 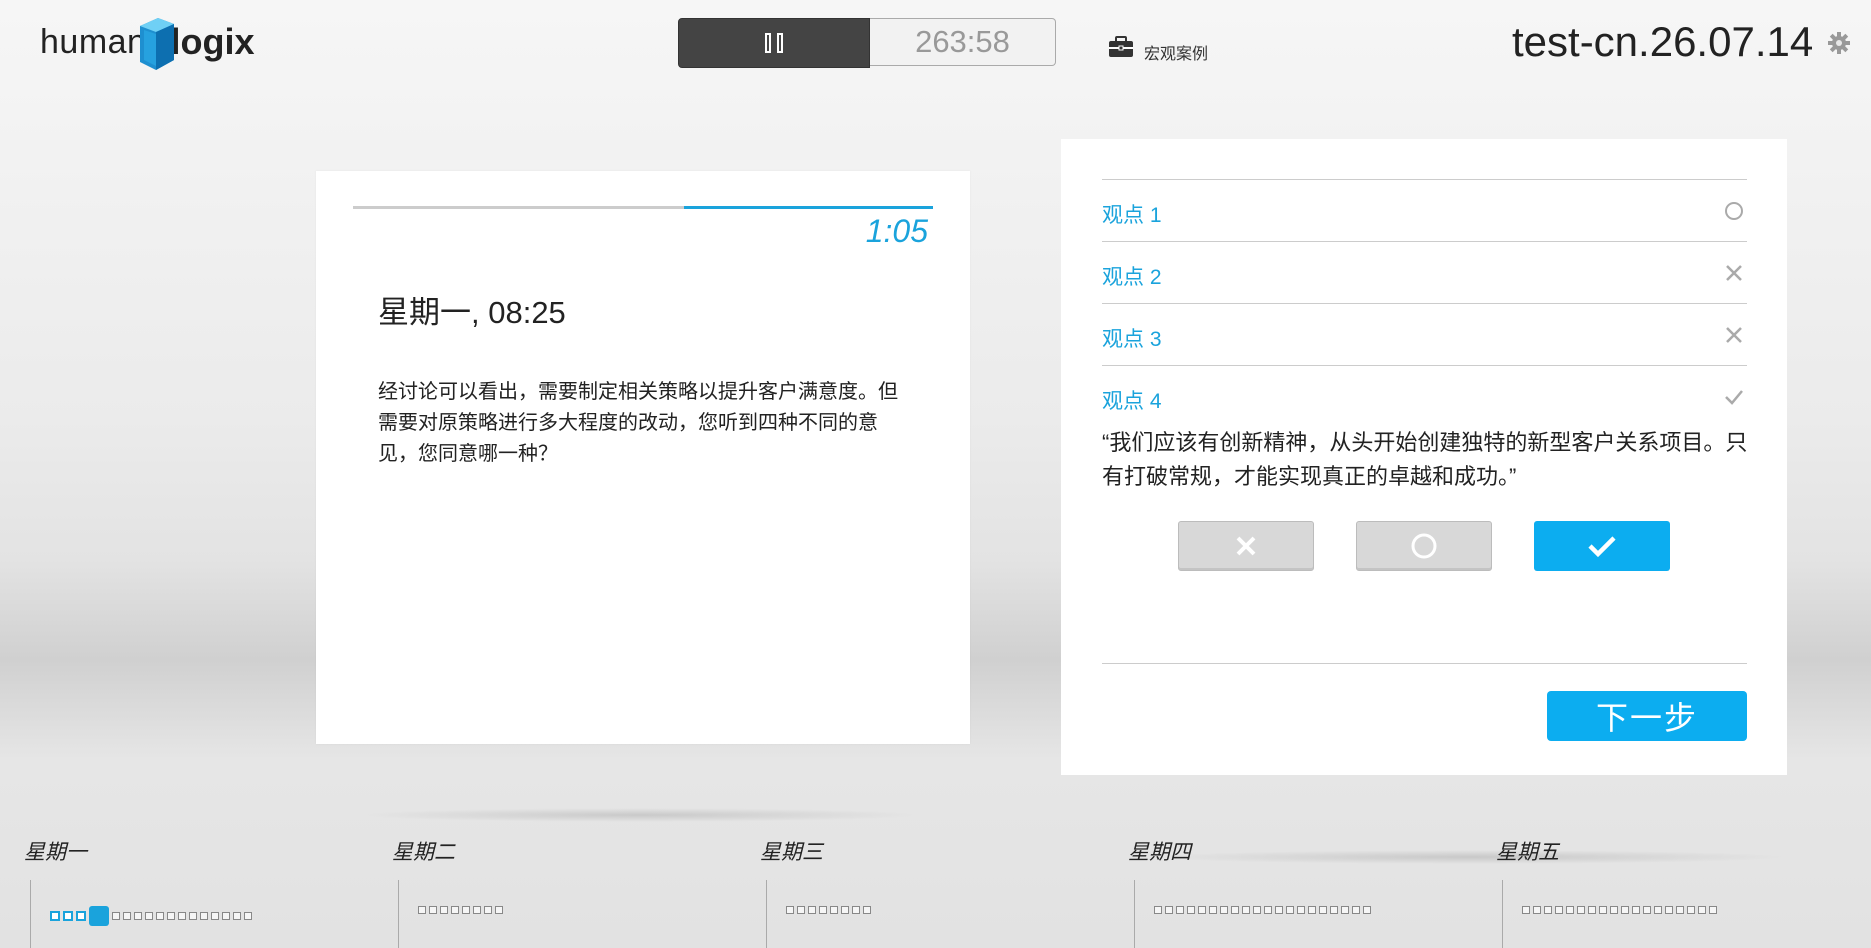 What do you see at coordinates (1502, 914) in the screenshot?
I see `day-divider` at bounding box center [1502, 914].